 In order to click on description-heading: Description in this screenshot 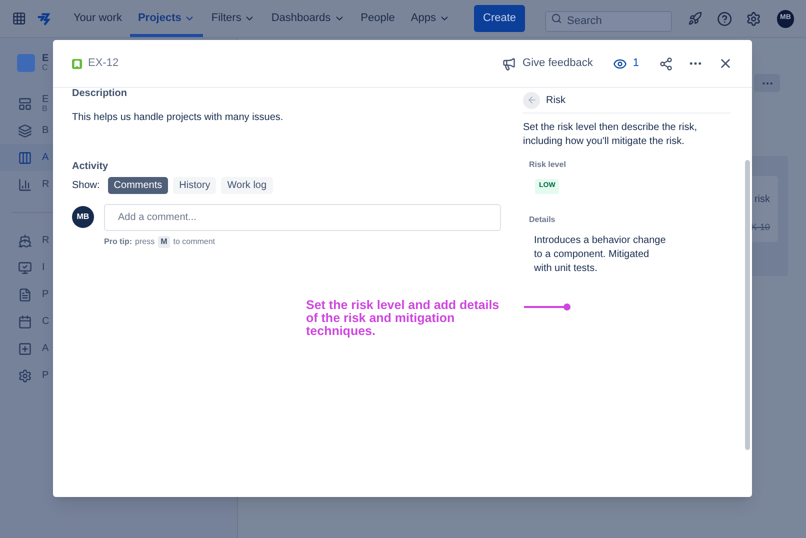, I will do `click(100, 94)`.